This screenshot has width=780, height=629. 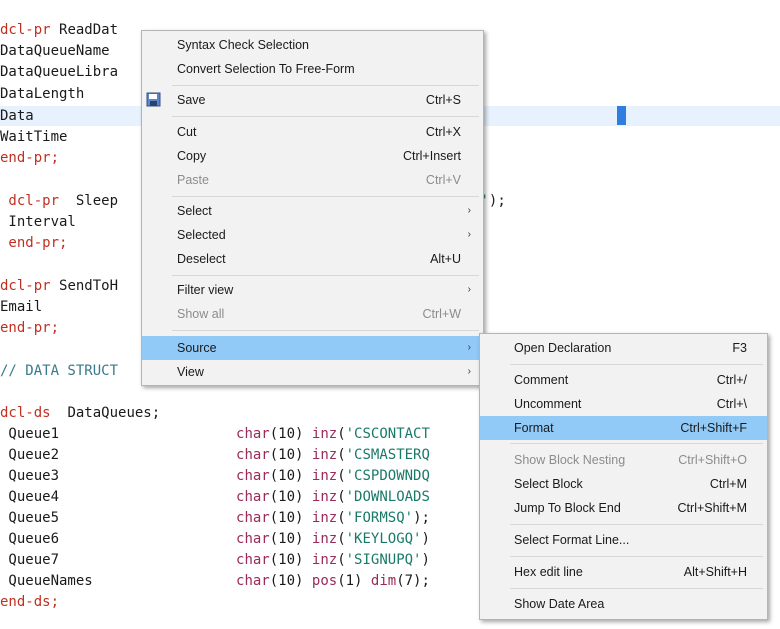 I want to click on submenu-item-uncomment: Uncomment Ctrl+\, so click(x=623, y=404).